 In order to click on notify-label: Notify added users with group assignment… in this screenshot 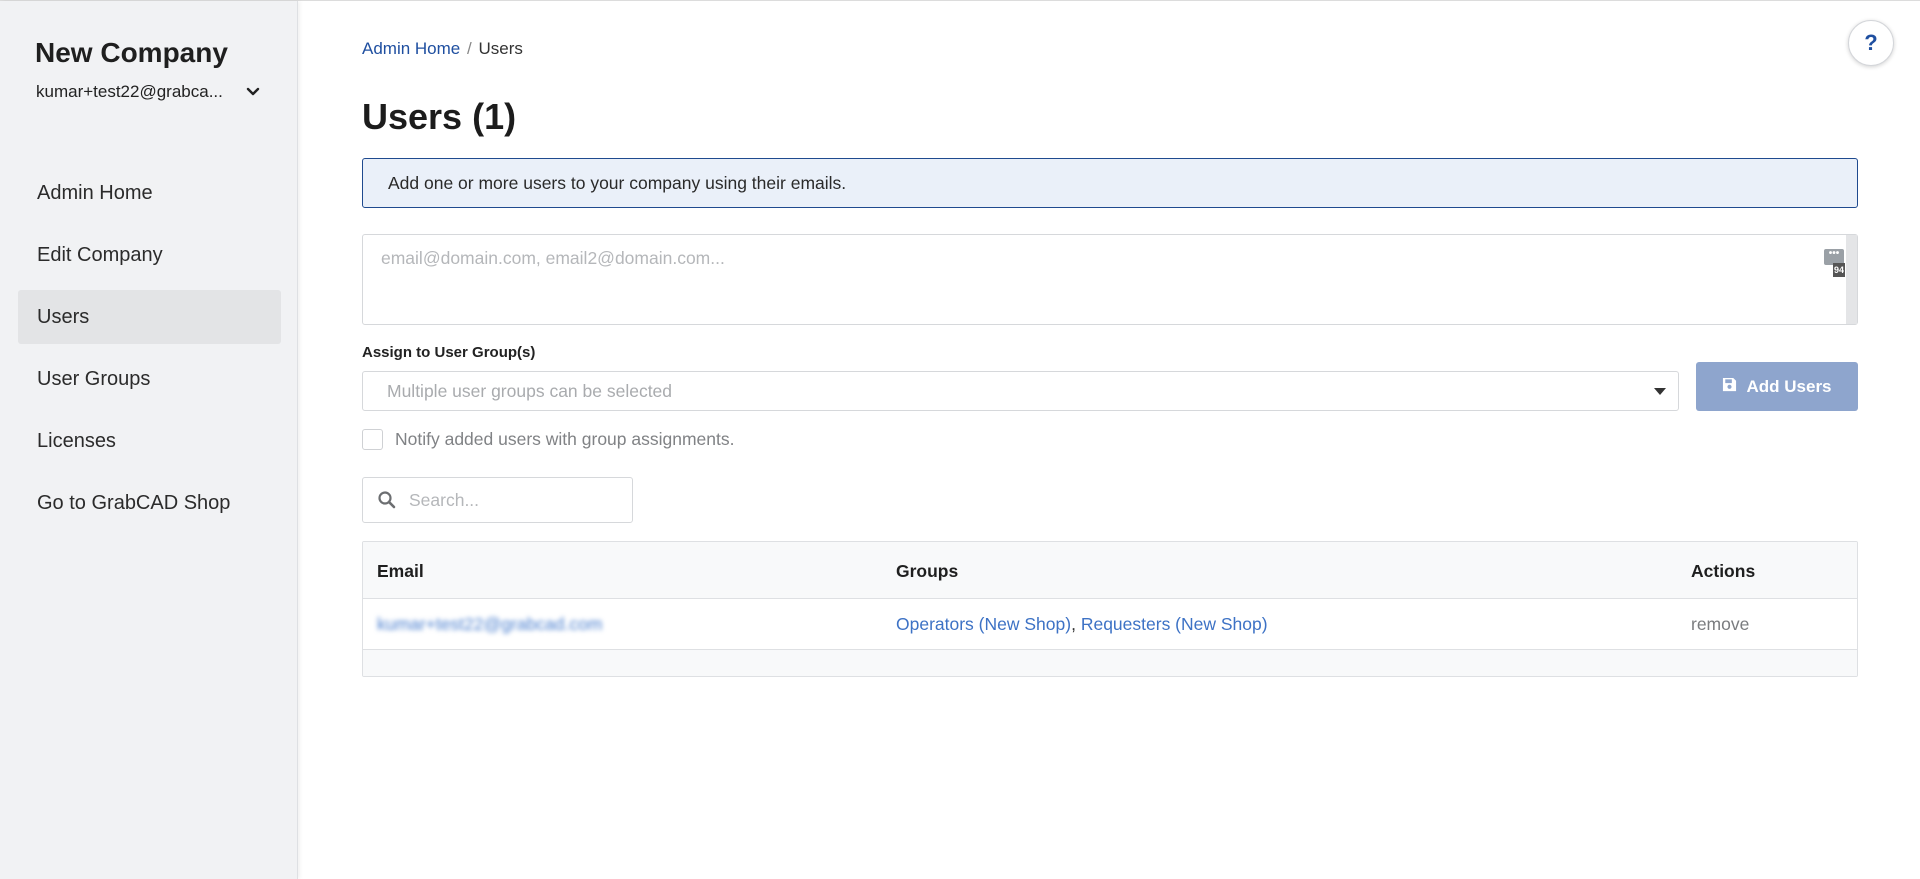, I will do `click(564, 439)`.